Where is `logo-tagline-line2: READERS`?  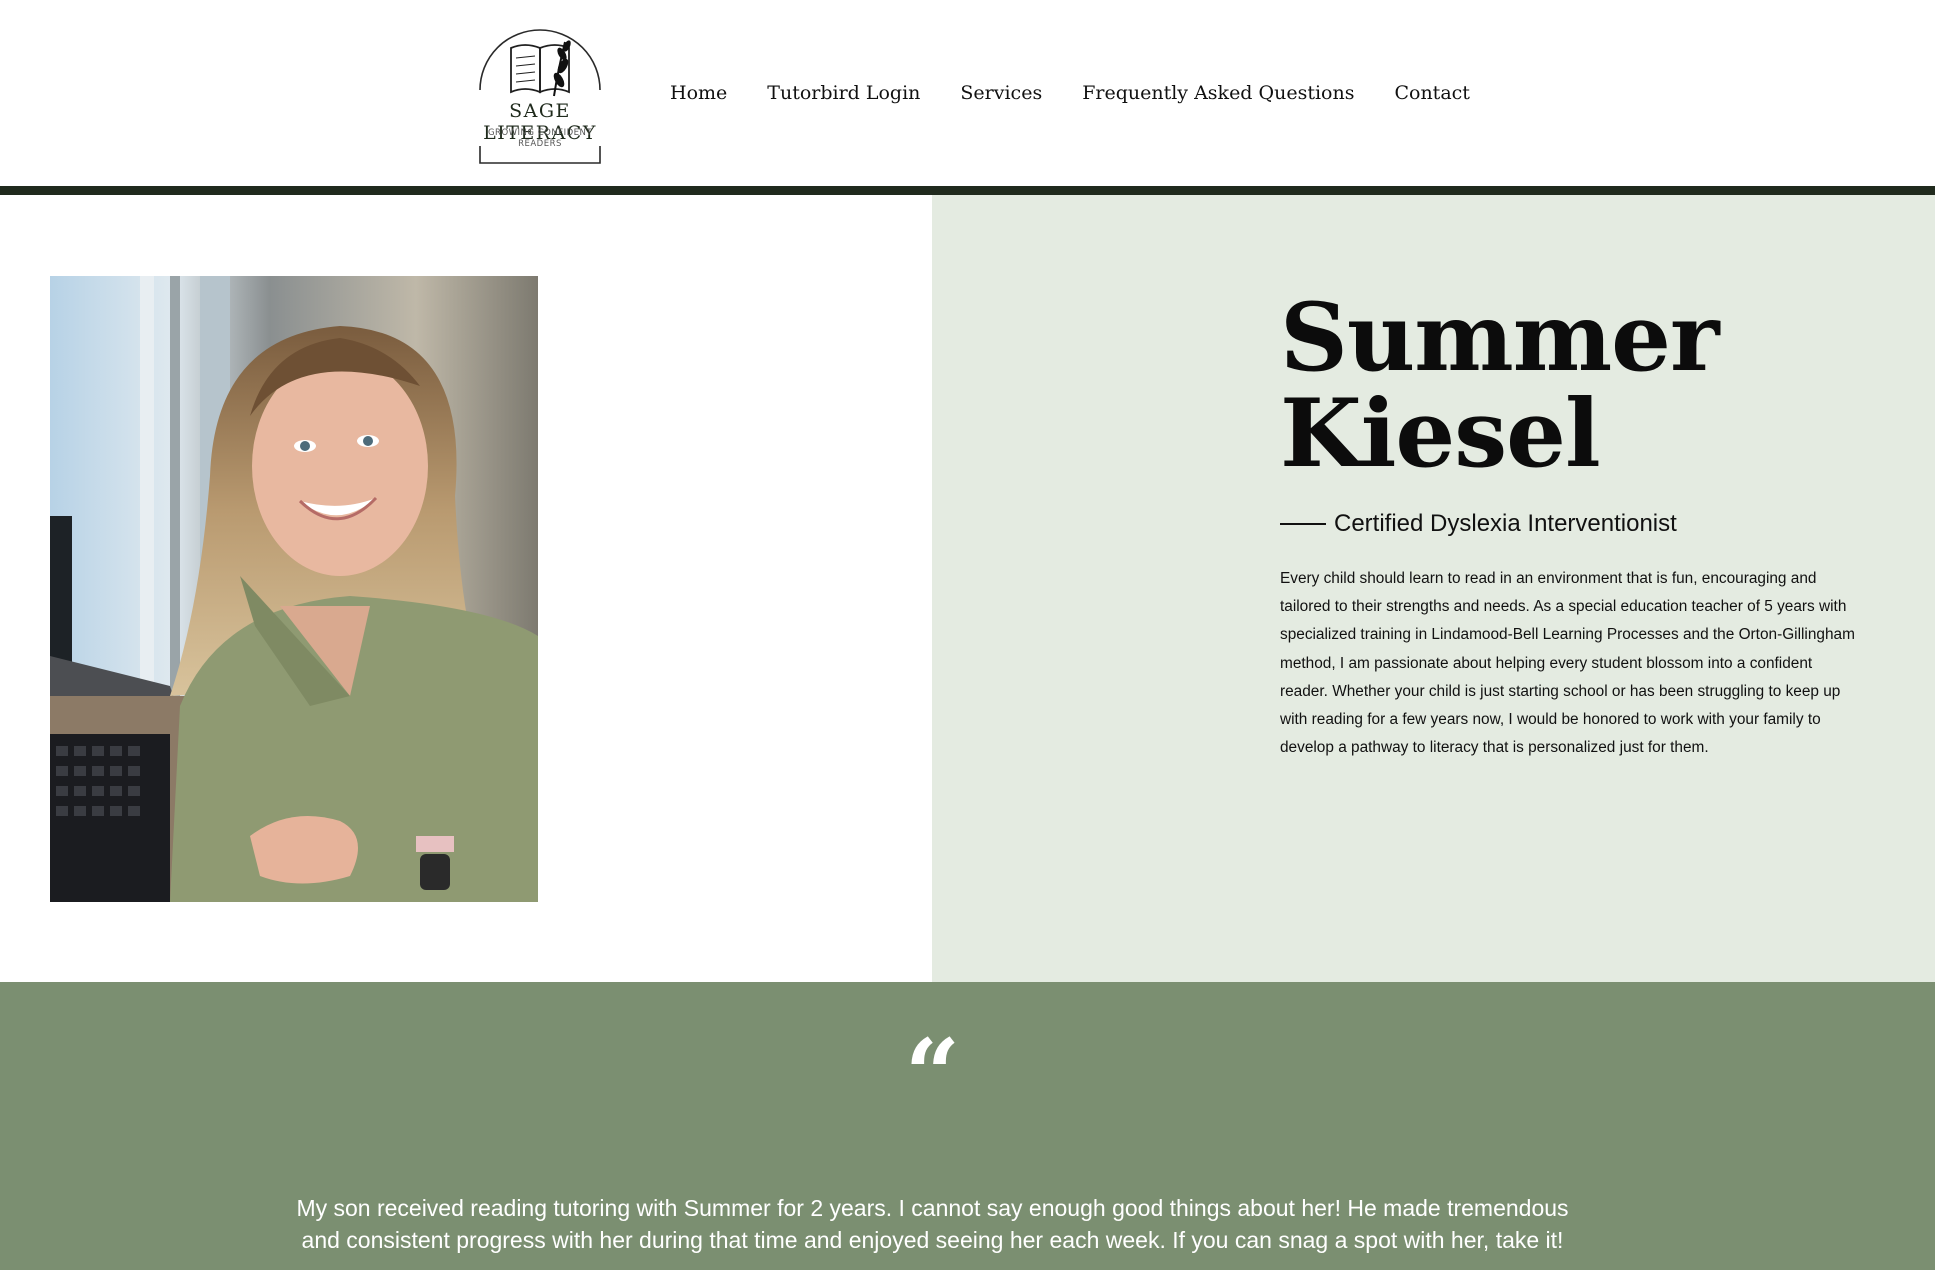 logo-tagline-line2: READERS is located at coordinates (540, 144).